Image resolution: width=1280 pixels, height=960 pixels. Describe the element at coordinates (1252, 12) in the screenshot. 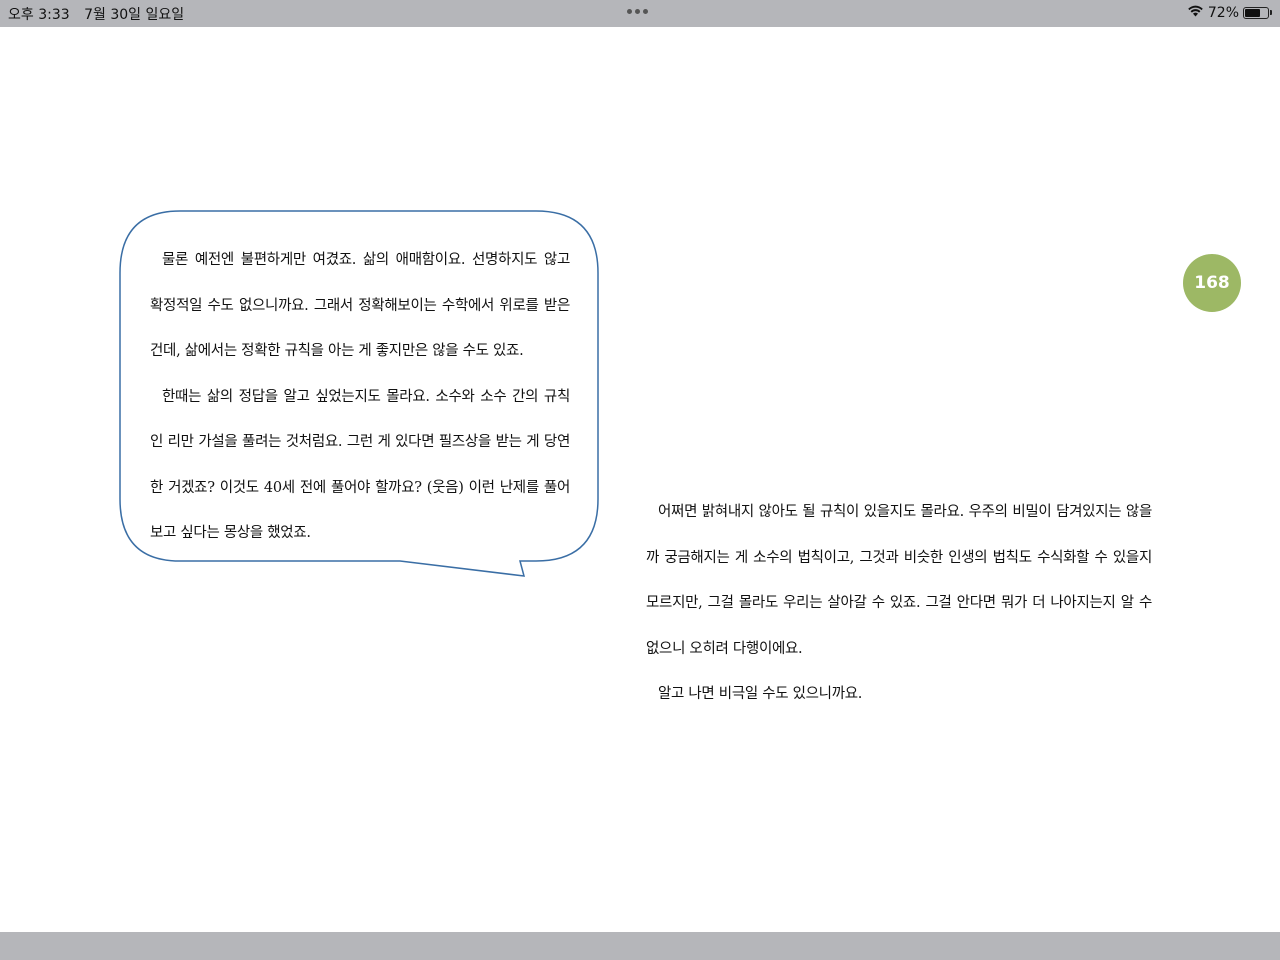

I see `battery-fill` at that location.